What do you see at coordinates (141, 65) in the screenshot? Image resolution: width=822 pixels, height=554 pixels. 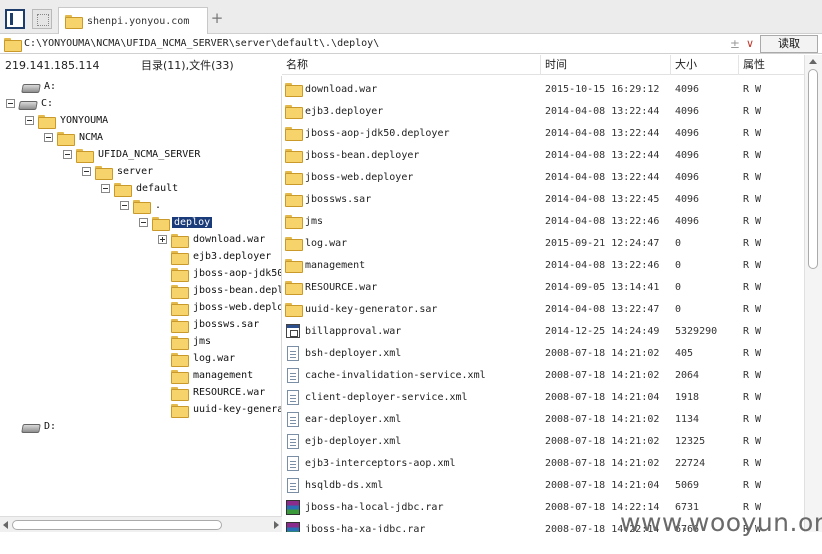 I see `left-info-bar: 219.141.185.114 目录(11),文件(33)` at bounding box center [141, 65].